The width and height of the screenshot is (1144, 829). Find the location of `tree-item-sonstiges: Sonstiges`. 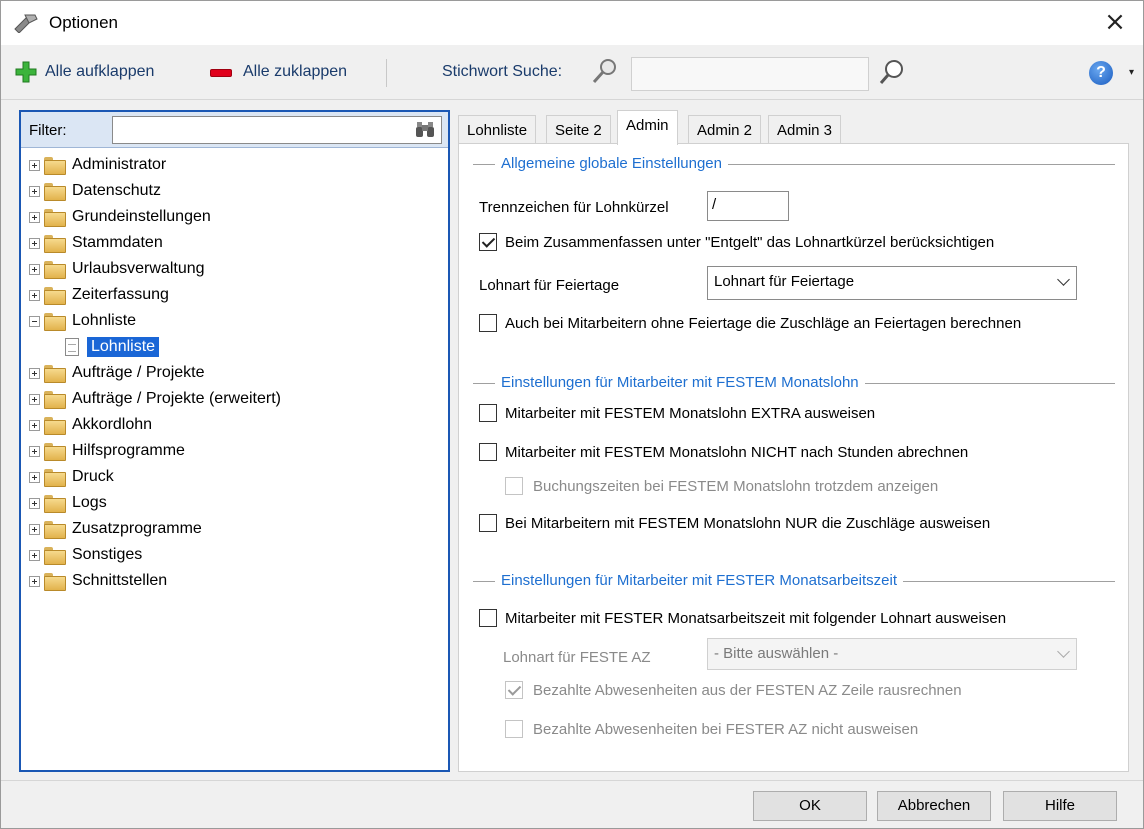

tree-item-sonstiges: Sonstiges is located at coordinates (85, 555).